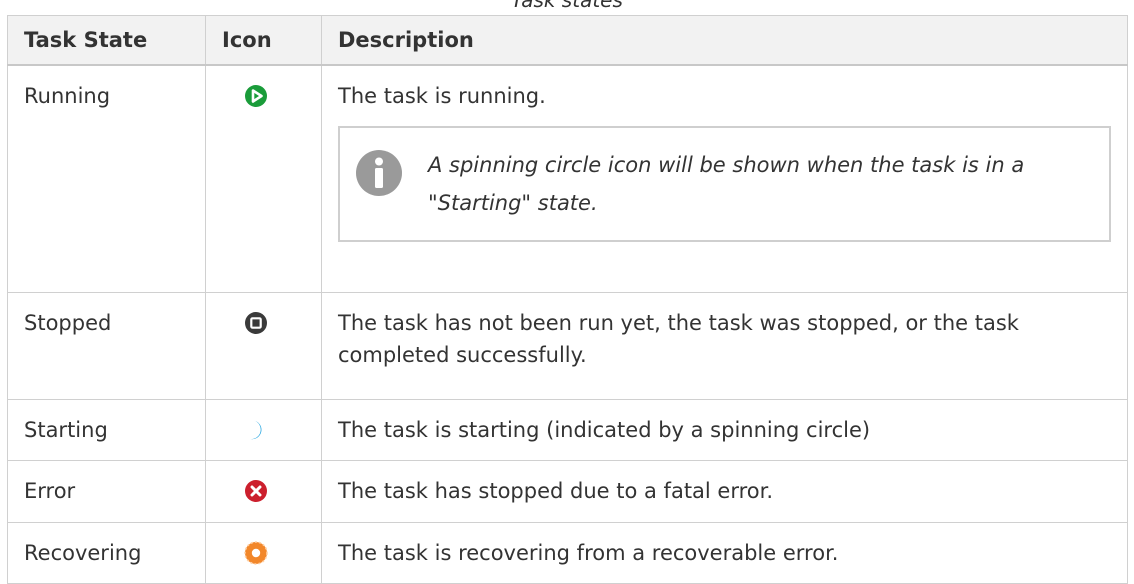 Image resolution: width=1134 pixels, height=584 pixels. What do you see at coordinates (256, 322) in the screenshot?
I see `stopped-square-icon` at bounding box center [256, 322].